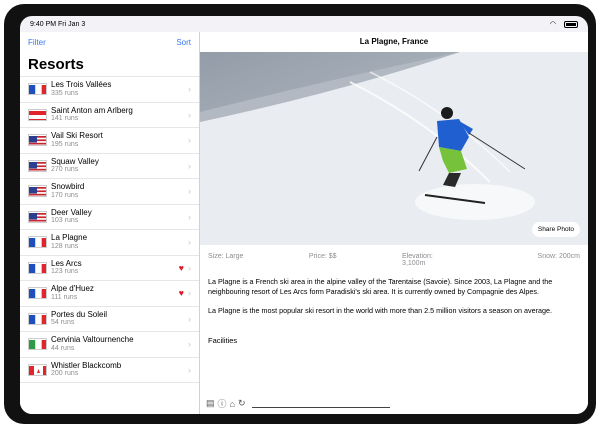 This screenshot has height=428, width=600. Describe the element at coordinates (555, 229) in the screenshot. I see `share-photo-button: Share Photo` at that location.